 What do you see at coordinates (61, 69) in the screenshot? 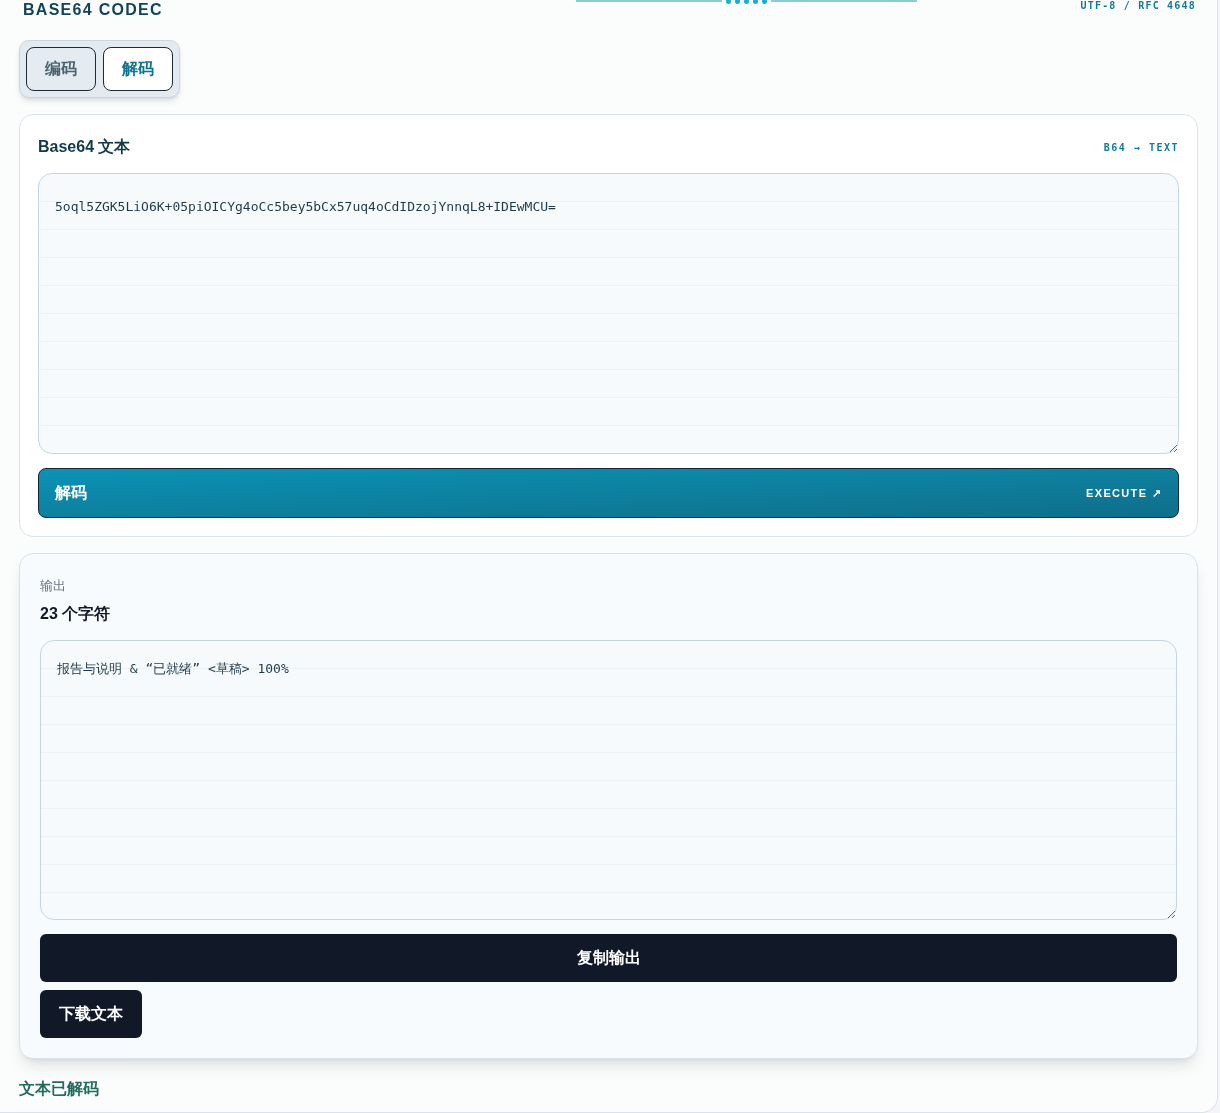
I see `mode-tab: 编码` at bounding box center [61, 69].